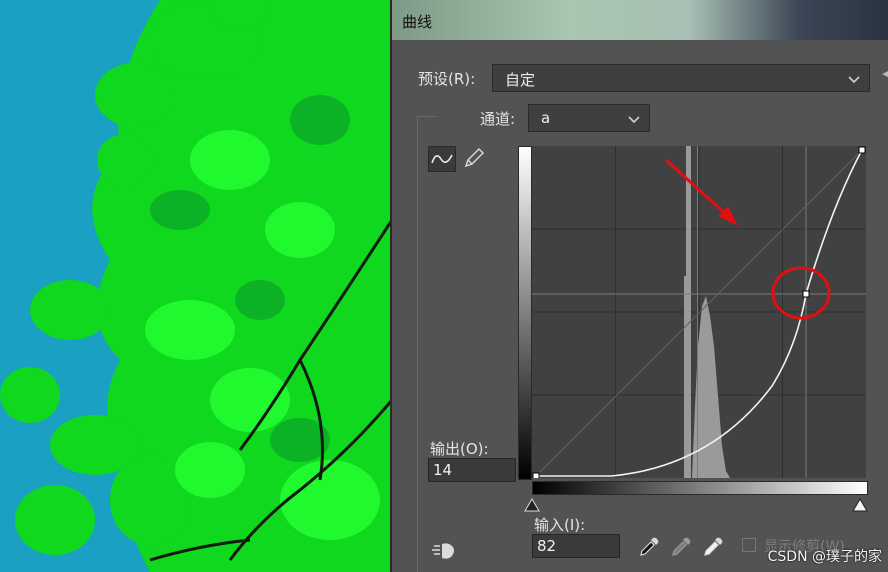 Image resolution: width=888 pixels, height=572 pixels. What do you see at coordinates (427, 116) in the screenshot?
I see `group-frame-top` at bounding box center [427, 116].